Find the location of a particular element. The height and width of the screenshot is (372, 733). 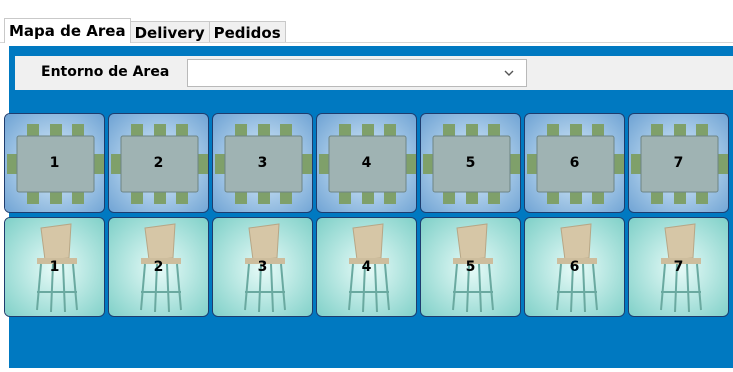

barra-number: 5 is located at coordinates (470, 267).